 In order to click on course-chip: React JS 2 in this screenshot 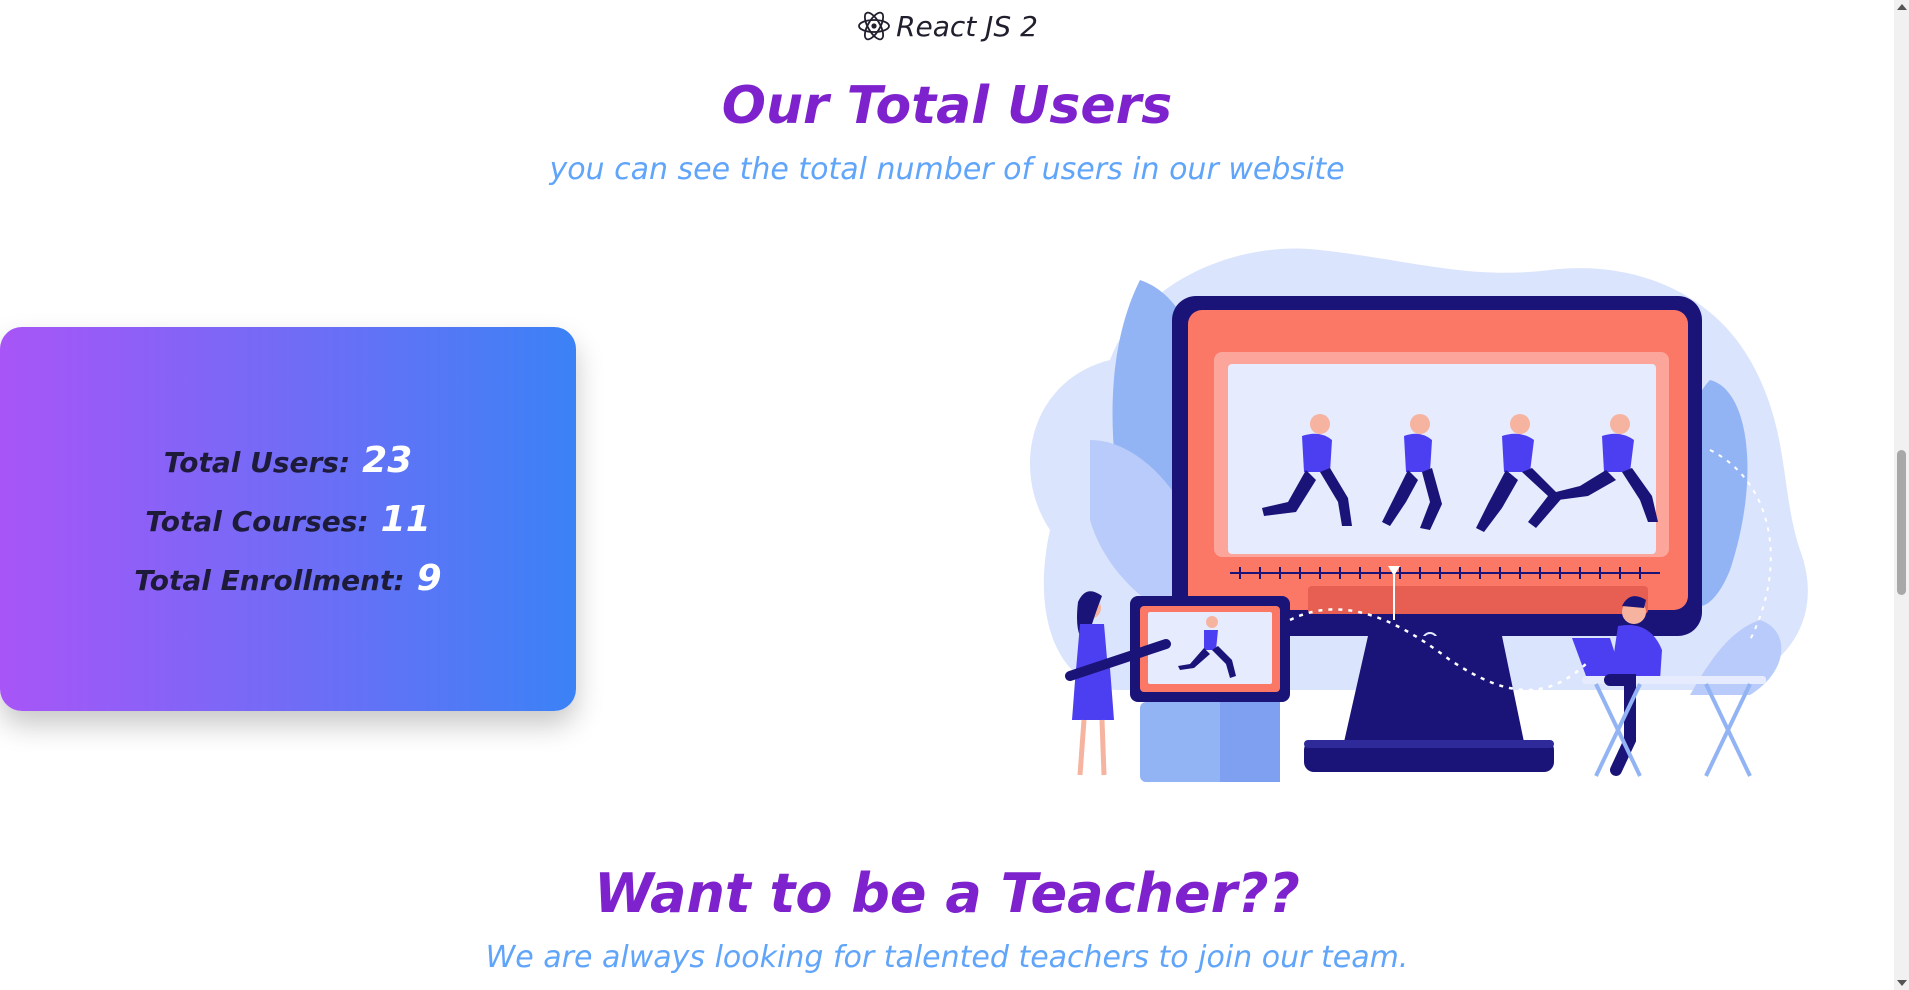, I will do `click(947, 26)`.